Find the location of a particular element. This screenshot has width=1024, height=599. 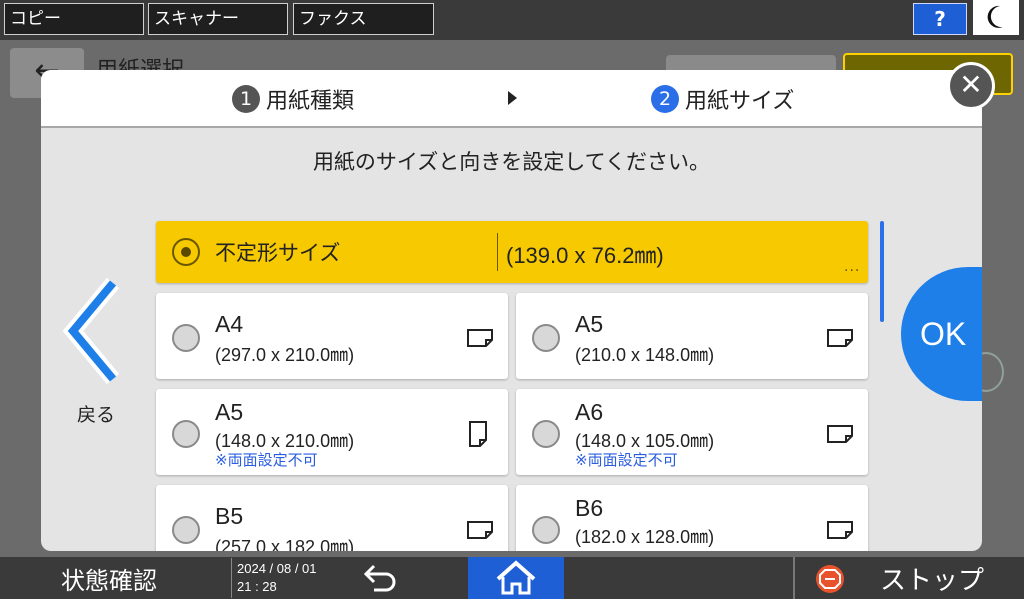

option-dimensions: (297.0 x 210.0㎜) is located at coordinates (285, 355).